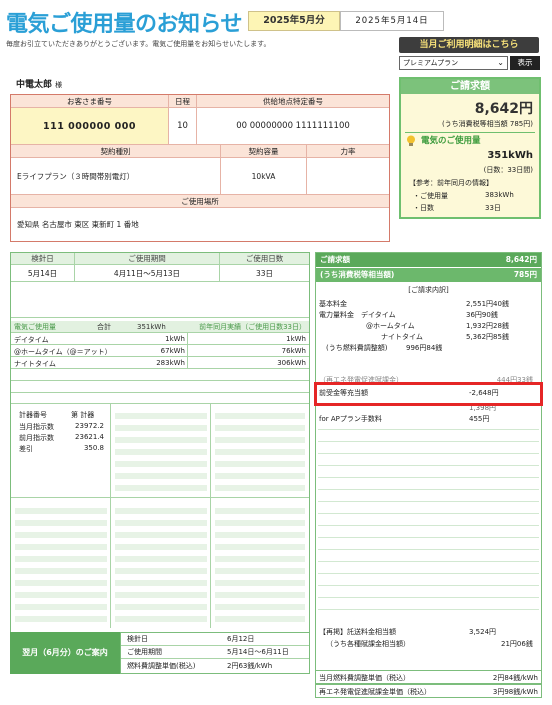  I want to click on usage-total: 351kWh, so click(151, 326).